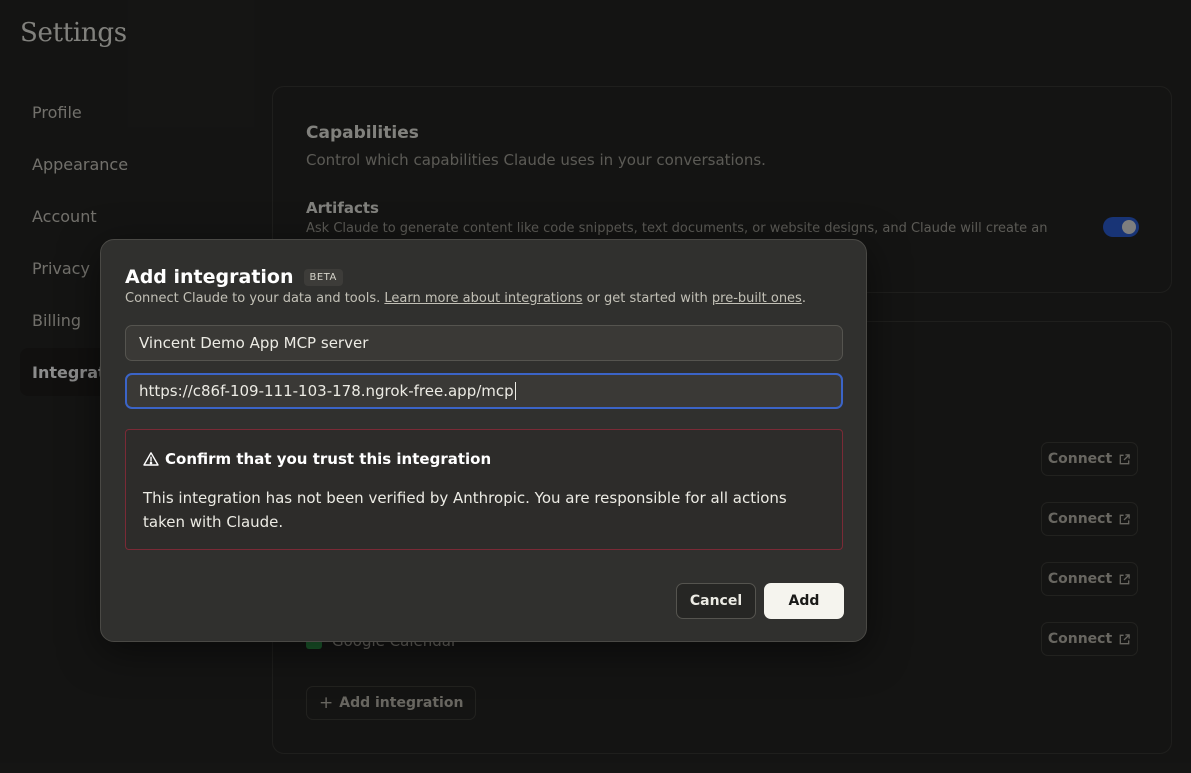 The height and width of the screenshot is (773, 1191). What do you see at coordinates (253, 298) in the screenshot?
I see `subtitle-prefix: Connect Claude to your data and tools.` at bounding box center [253, 298].